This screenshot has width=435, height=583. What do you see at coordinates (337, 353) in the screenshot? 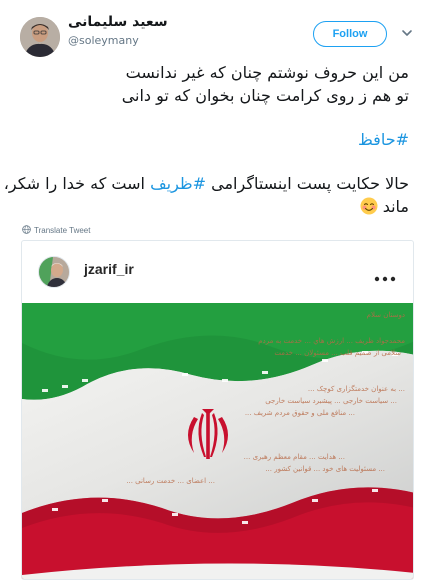
I see `overlay-text-line: سلامی از صمیم قلب ... مسئولان ... خدمت` at bounding box center [337, 353].